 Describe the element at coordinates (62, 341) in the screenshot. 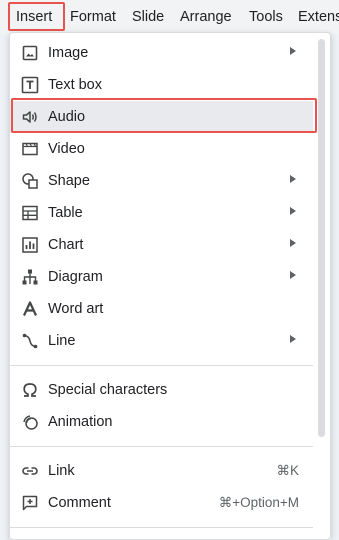

I see `menu-item-label: Line` at that location.